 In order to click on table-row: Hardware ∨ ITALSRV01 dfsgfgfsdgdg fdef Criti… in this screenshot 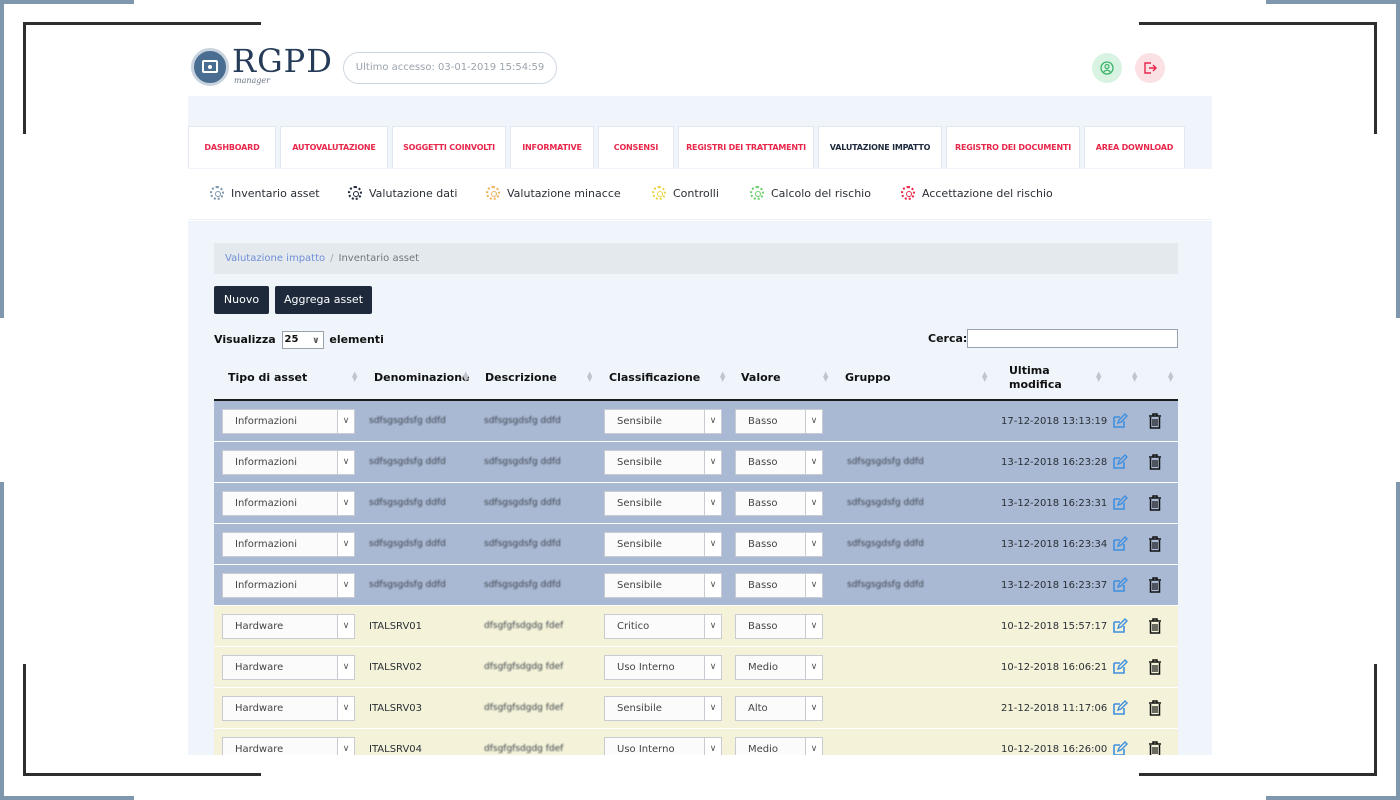, I will do `click(696, 626)`.